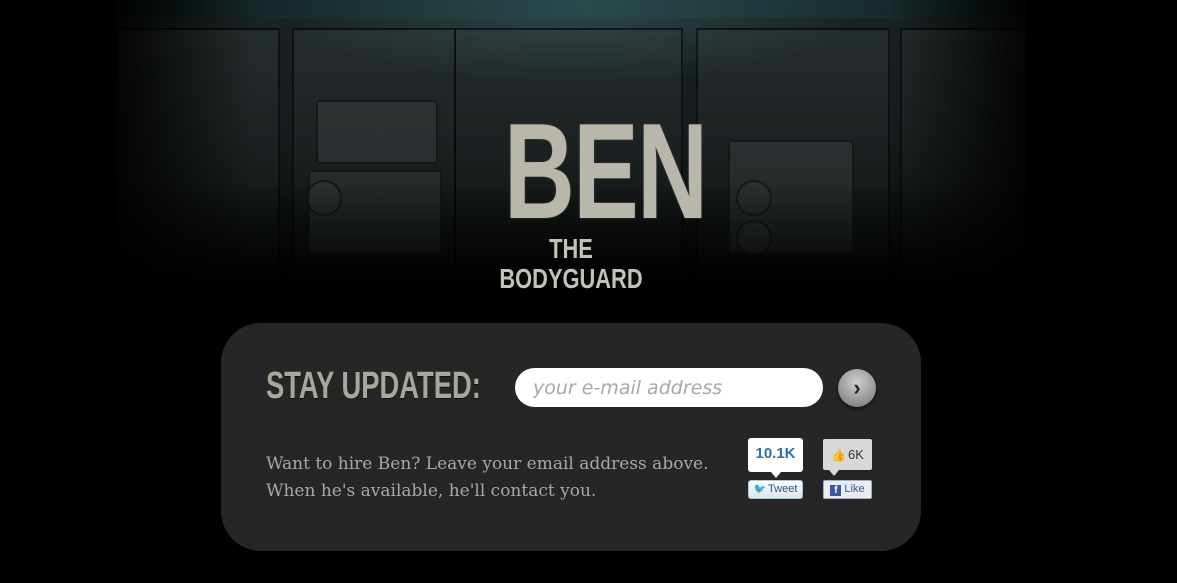 The height and width of the screenshot is (583, 1177). Describe the element at coordinates (775, 458) in the screenshot. I see `tweet-count-badge: 10.1K` at that location.